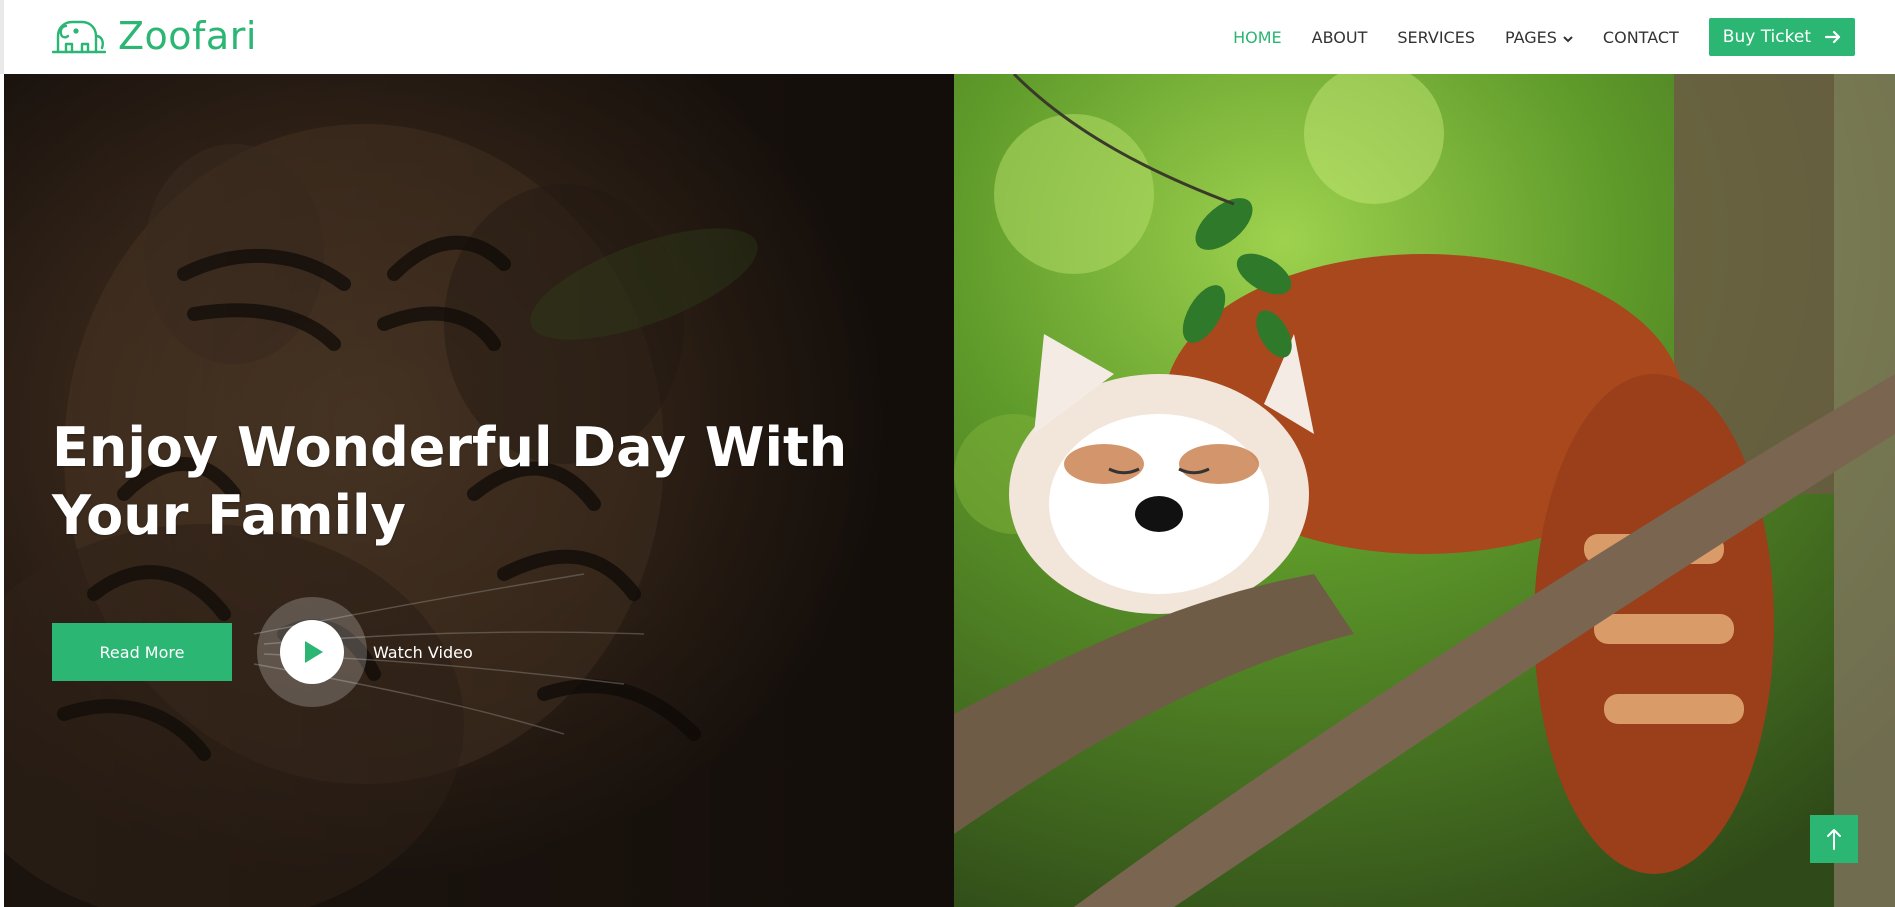 This screenshot has height=907, width=1895. I want to click on hero-content: Enjoy Wonderful Day With Your Family, so click(492, 482).